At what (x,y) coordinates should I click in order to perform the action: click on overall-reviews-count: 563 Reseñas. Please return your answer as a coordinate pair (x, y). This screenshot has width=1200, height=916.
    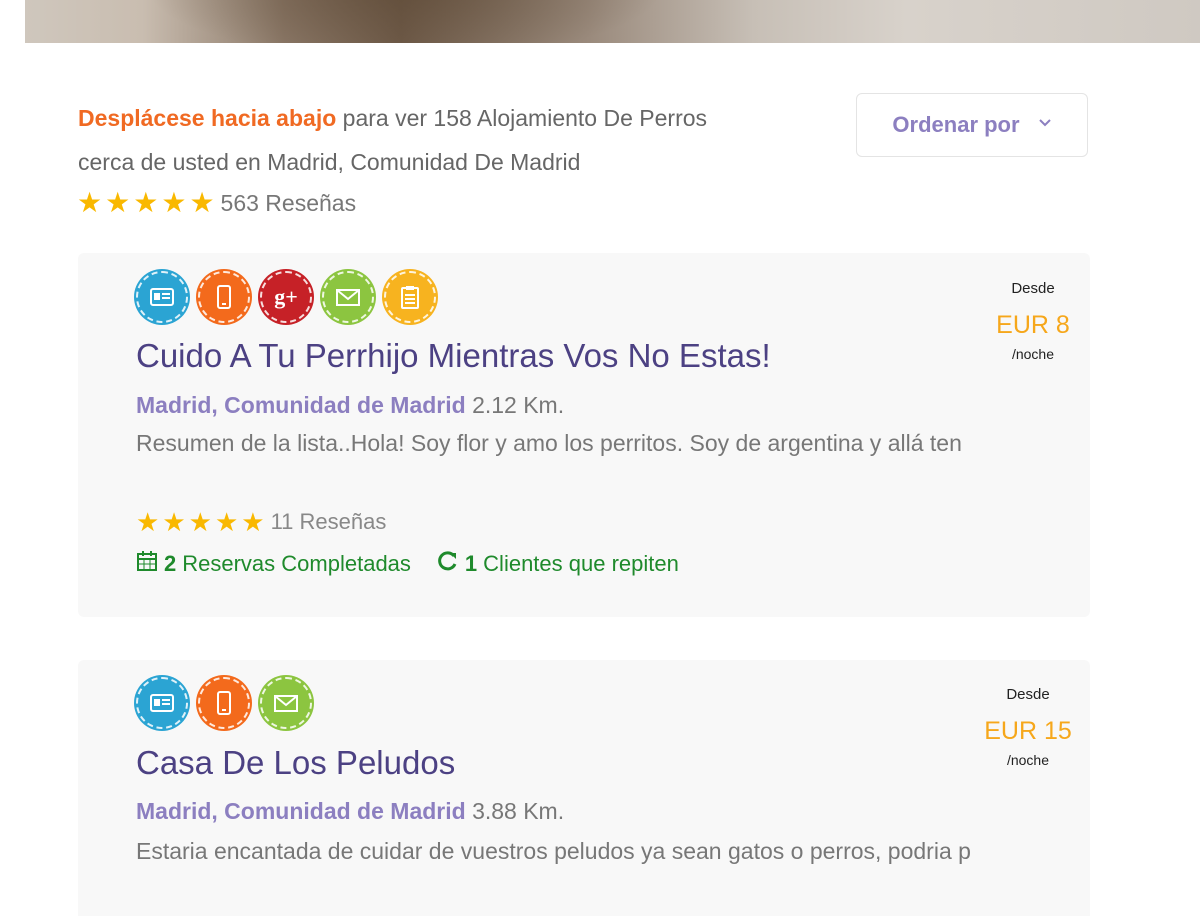
    Looking at the image, I should click on (288, 202).